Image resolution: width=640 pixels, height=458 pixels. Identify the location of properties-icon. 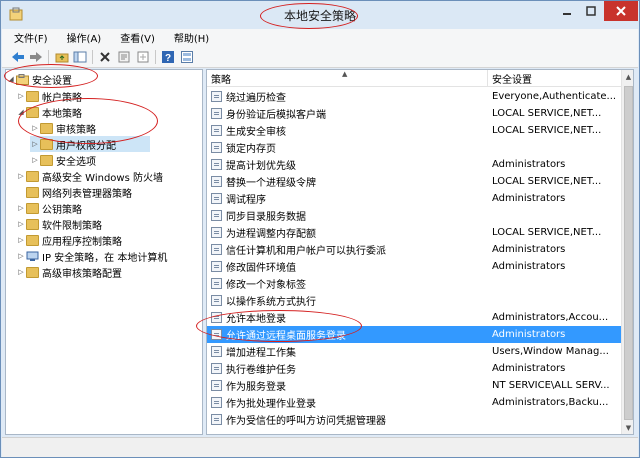
(124, 57).